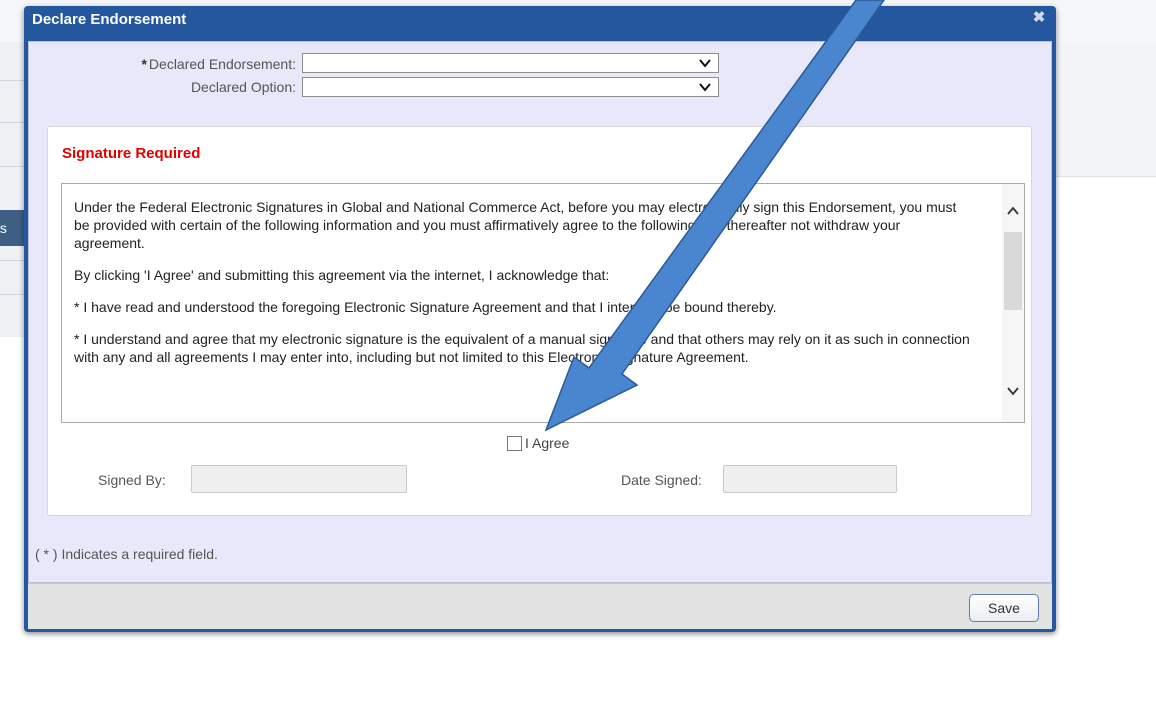 This screenshot has height=709, width=1156. What do you see at coordinates (510, 87) in the screenshot?
I see `declared-option-select` at bounding box center [510, 87].